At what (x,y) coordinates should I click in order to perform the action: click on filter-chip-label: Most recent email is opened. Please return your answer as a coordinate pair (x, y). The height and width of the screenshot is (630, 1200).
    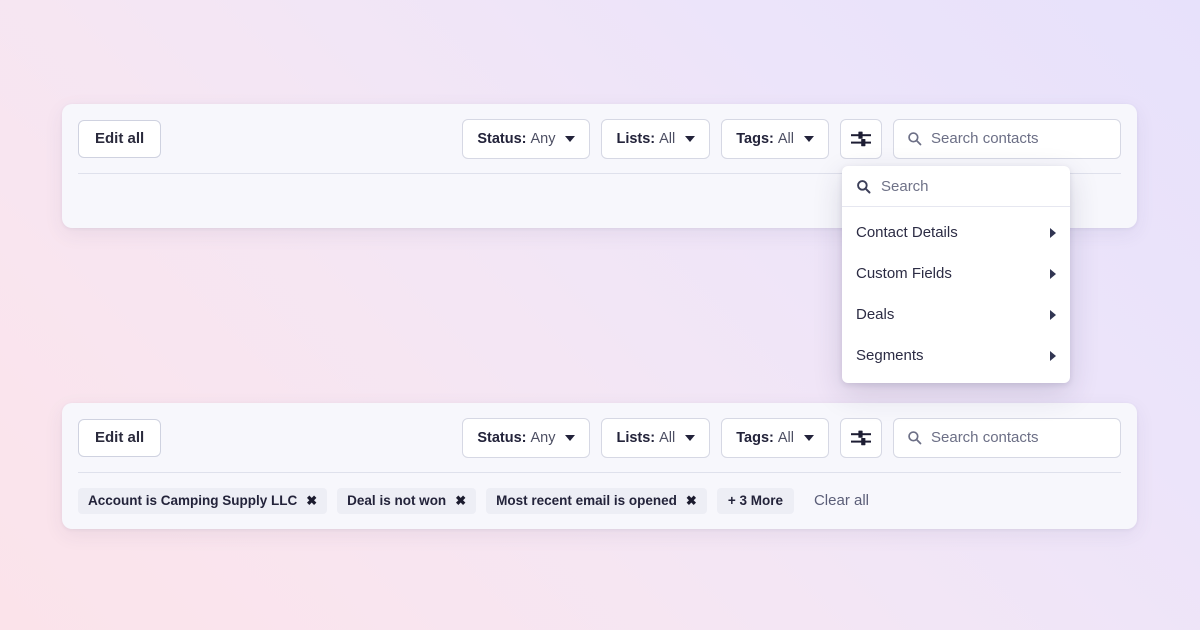
    Looking at the image, I should click on (586, 500).